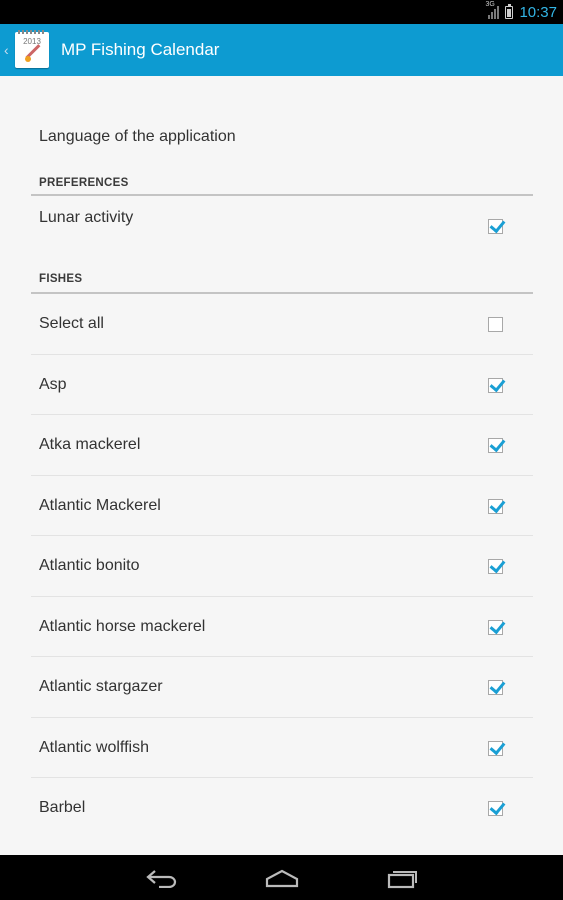 This screenshot has width=563, height=900. I want to click on fish-label: Atka mackerel, so click(90, 444).